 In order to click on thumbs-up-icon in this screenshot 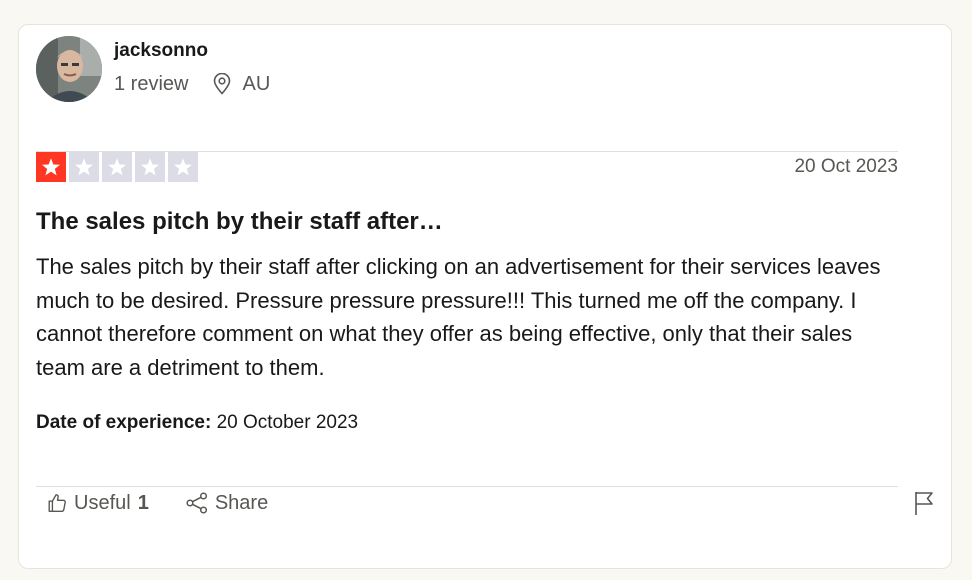, I will do `click(57, 503)`.